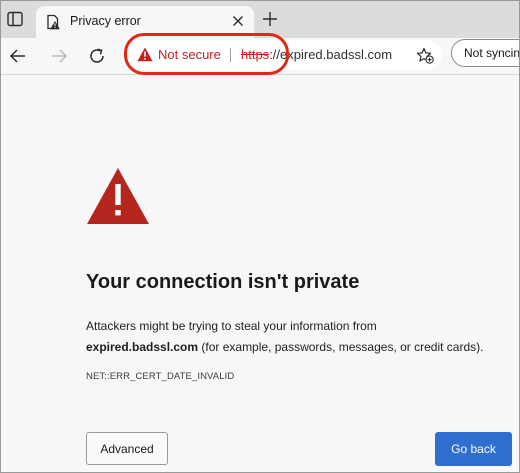 Image resolution: width=520 pixels, height=473 pixels. I want to click on not-secure-label: Not secure, so click(189, 54).